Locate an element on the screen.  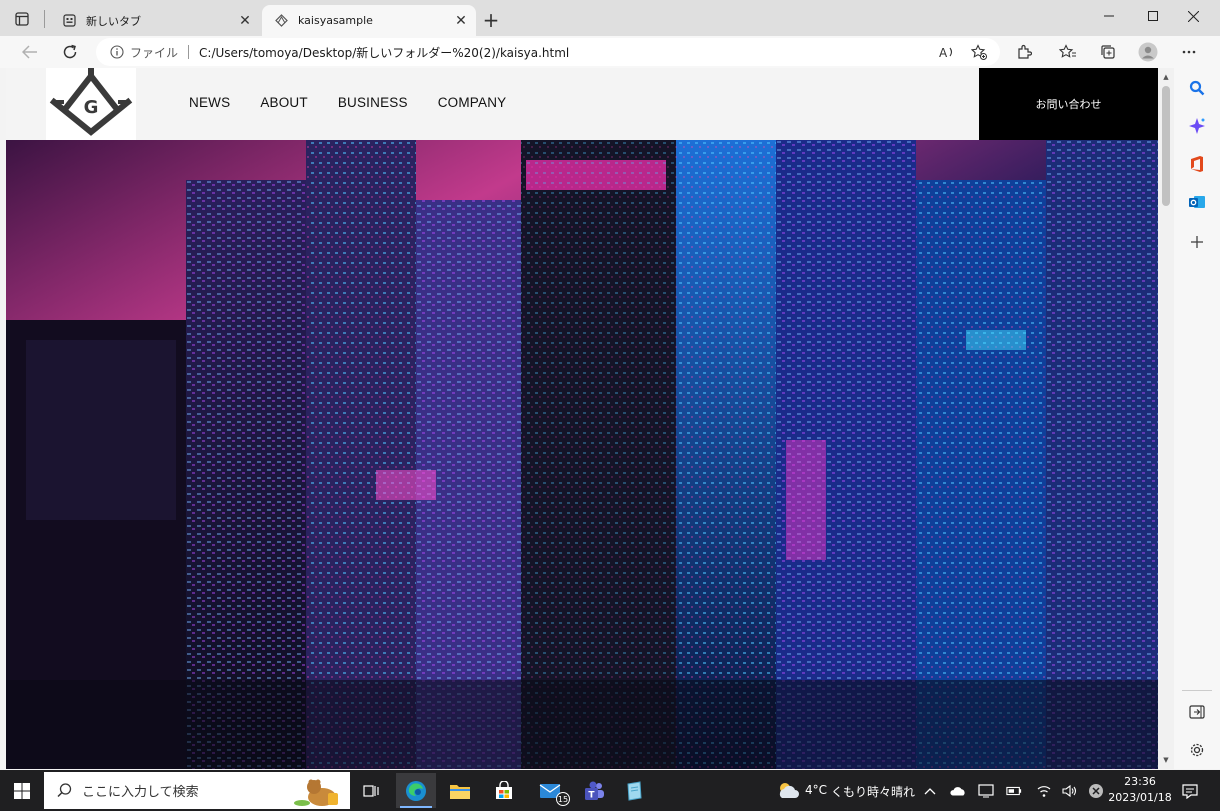
search-placeholder: ここに入力して検索 is located at coordinates (140, 792).